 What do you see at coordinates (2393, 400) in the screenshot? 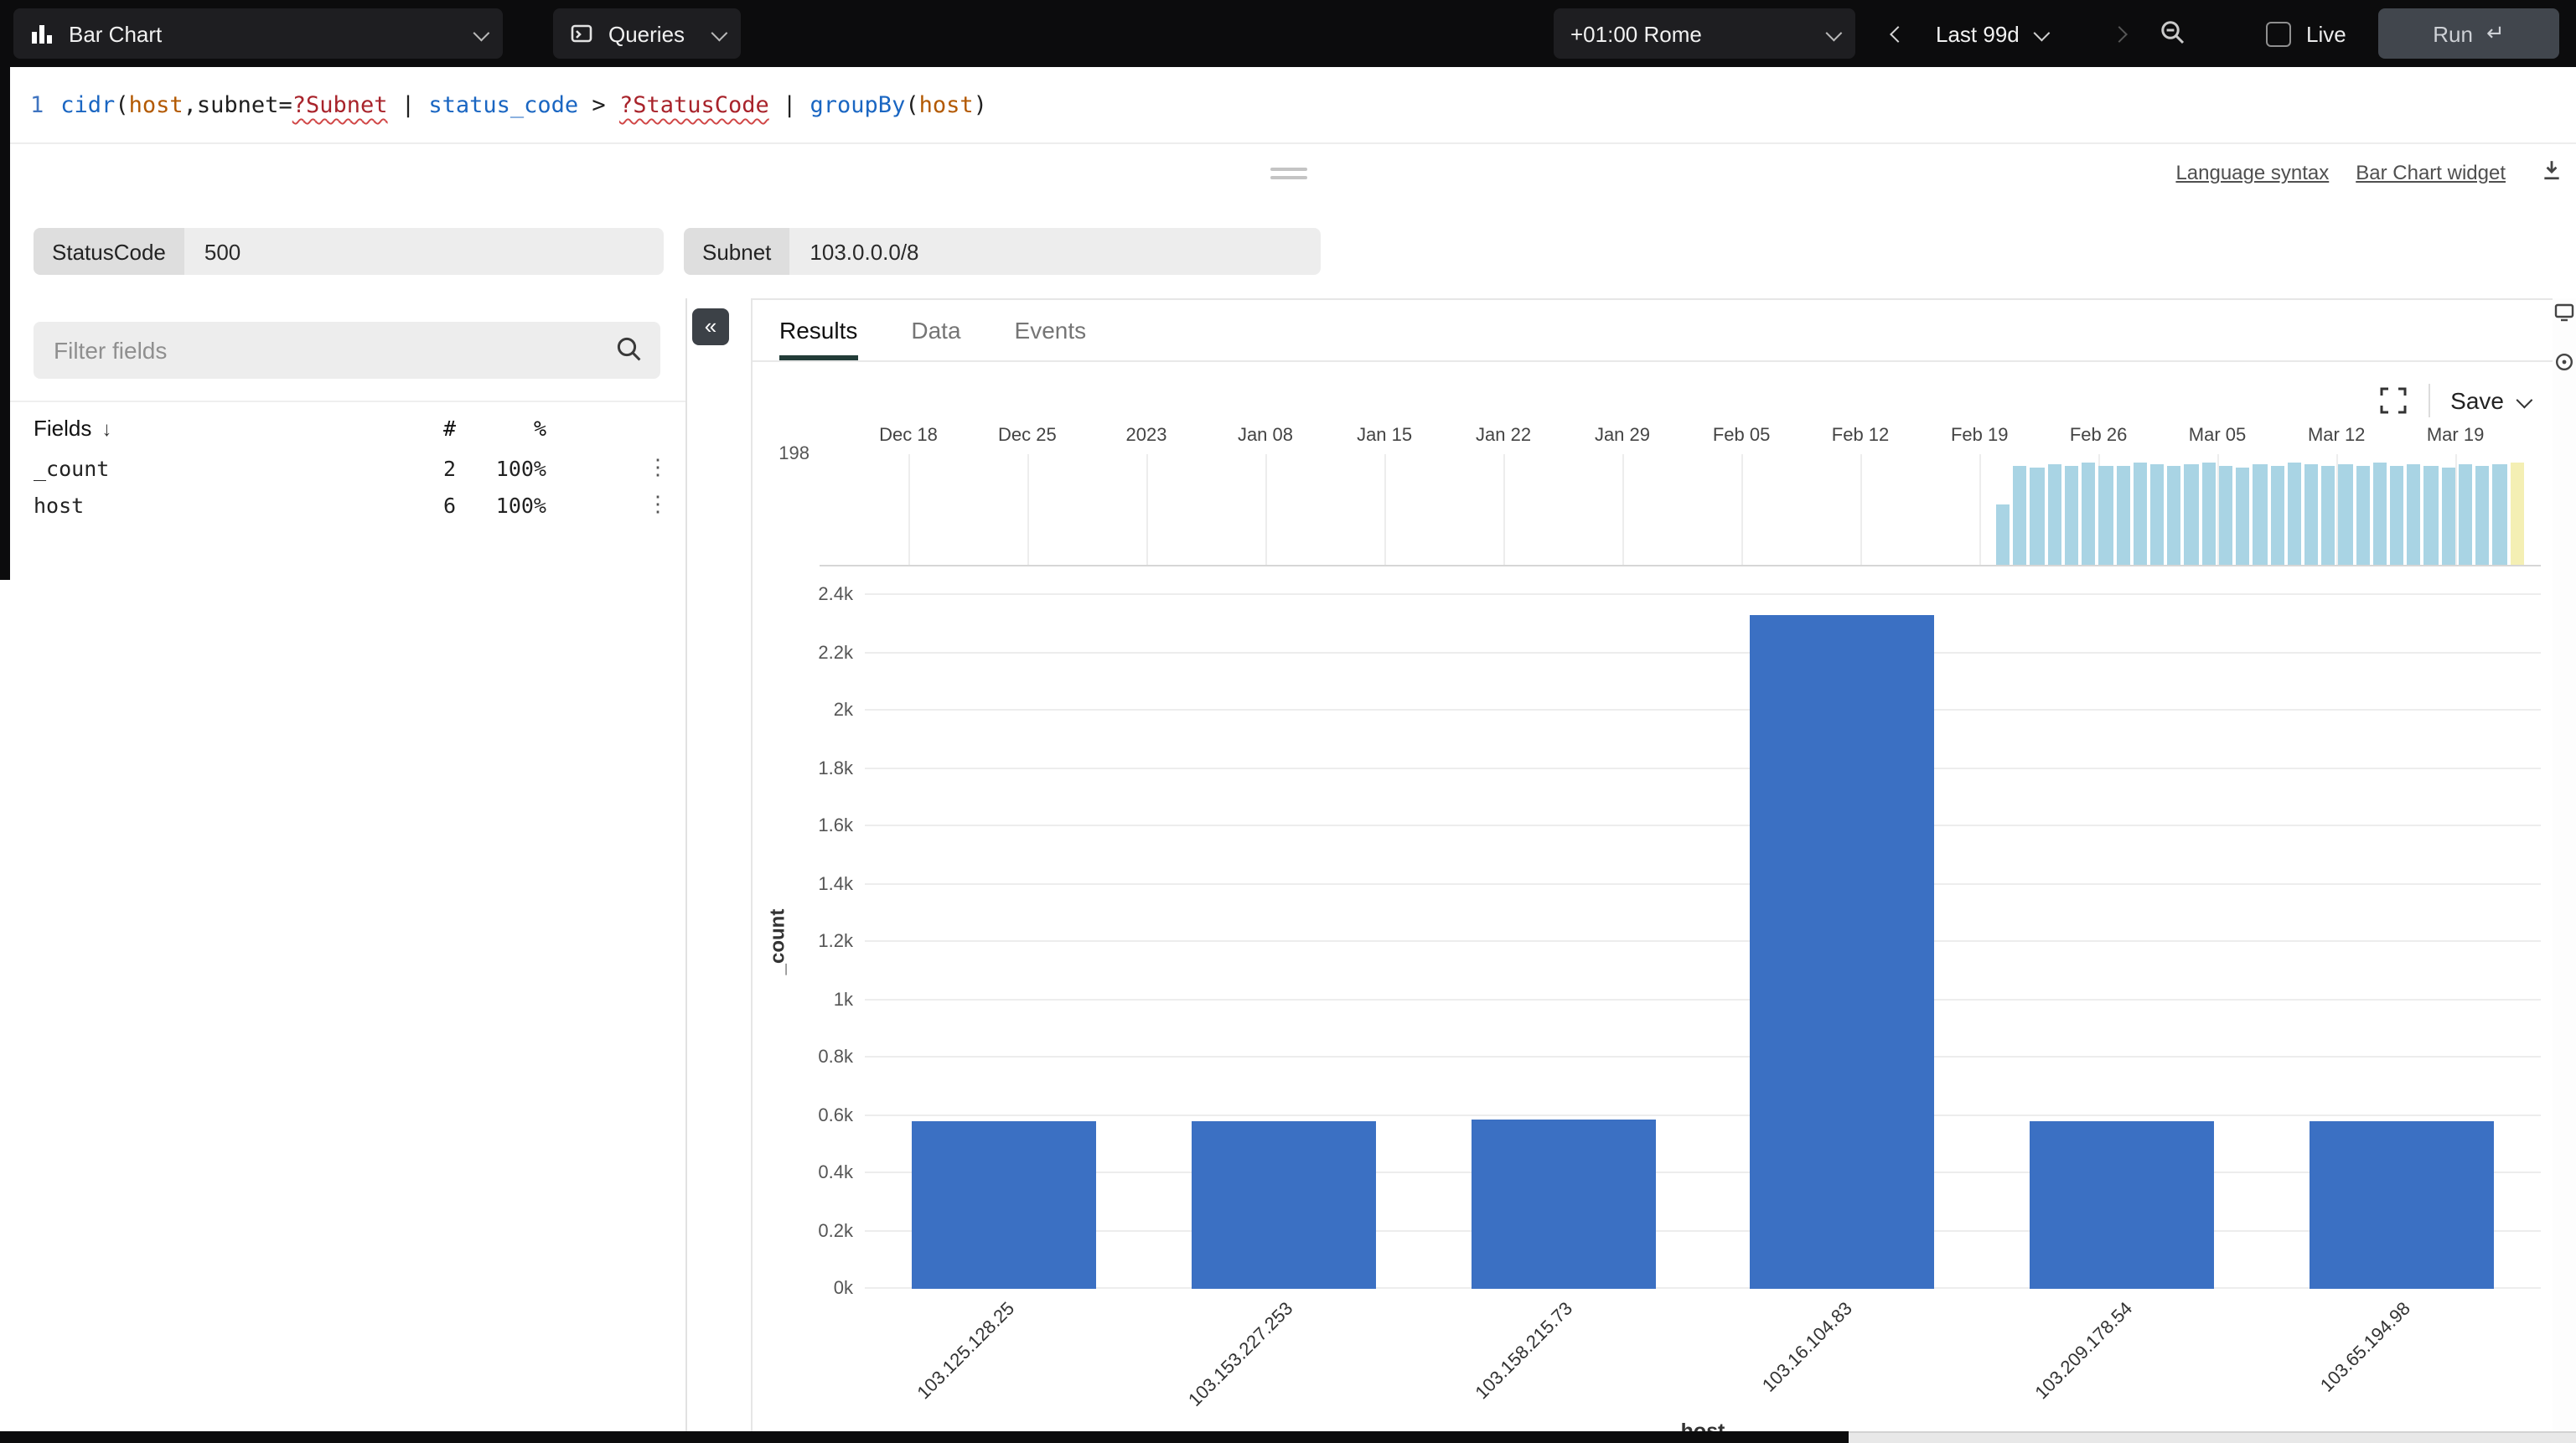
I see `fullscreen-button` at bounding box center [2393, 400].